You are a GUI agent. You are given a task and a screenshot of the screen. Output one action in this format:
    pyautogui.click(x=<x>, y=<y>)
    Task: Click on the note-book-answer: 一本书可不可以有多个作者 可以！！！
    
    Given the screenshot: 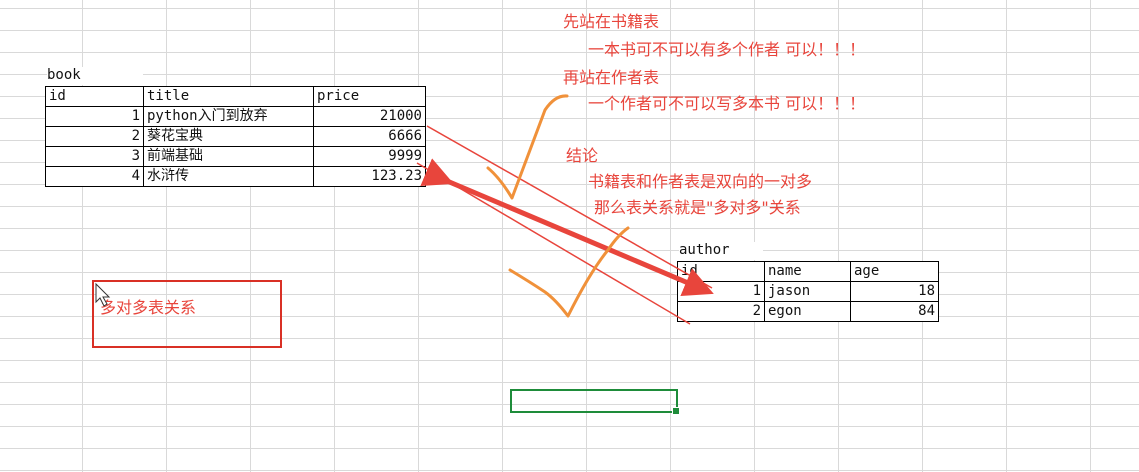 What is the action you would take?
    pyautogui.click(x=727, y=49)
    